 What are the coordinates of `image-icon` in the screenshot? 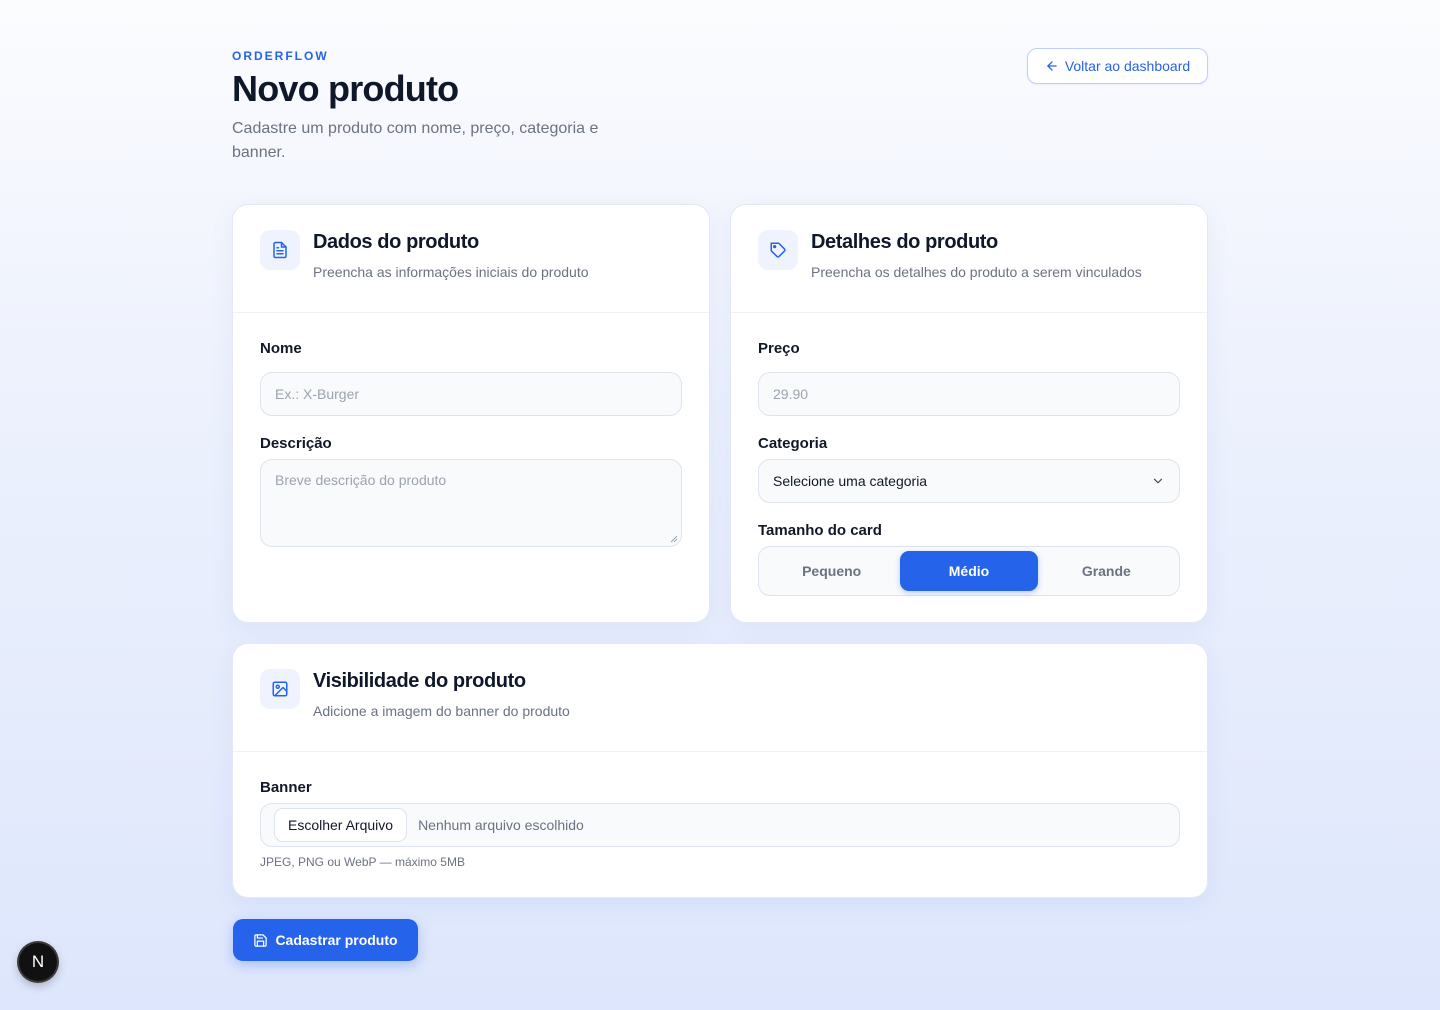 It's located at (280, 689).